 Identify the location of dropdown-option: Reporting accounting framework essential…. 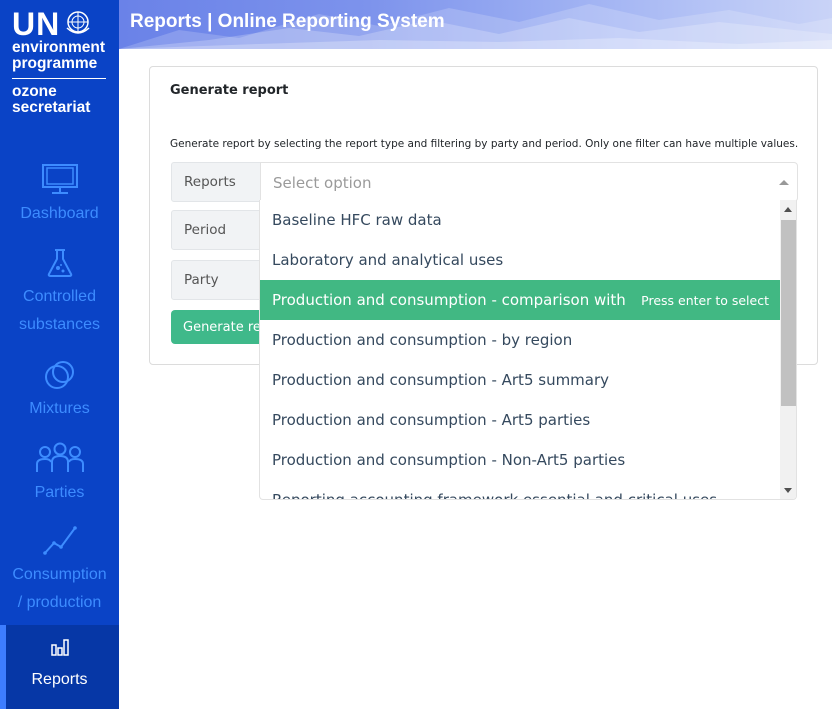
(520, 490).